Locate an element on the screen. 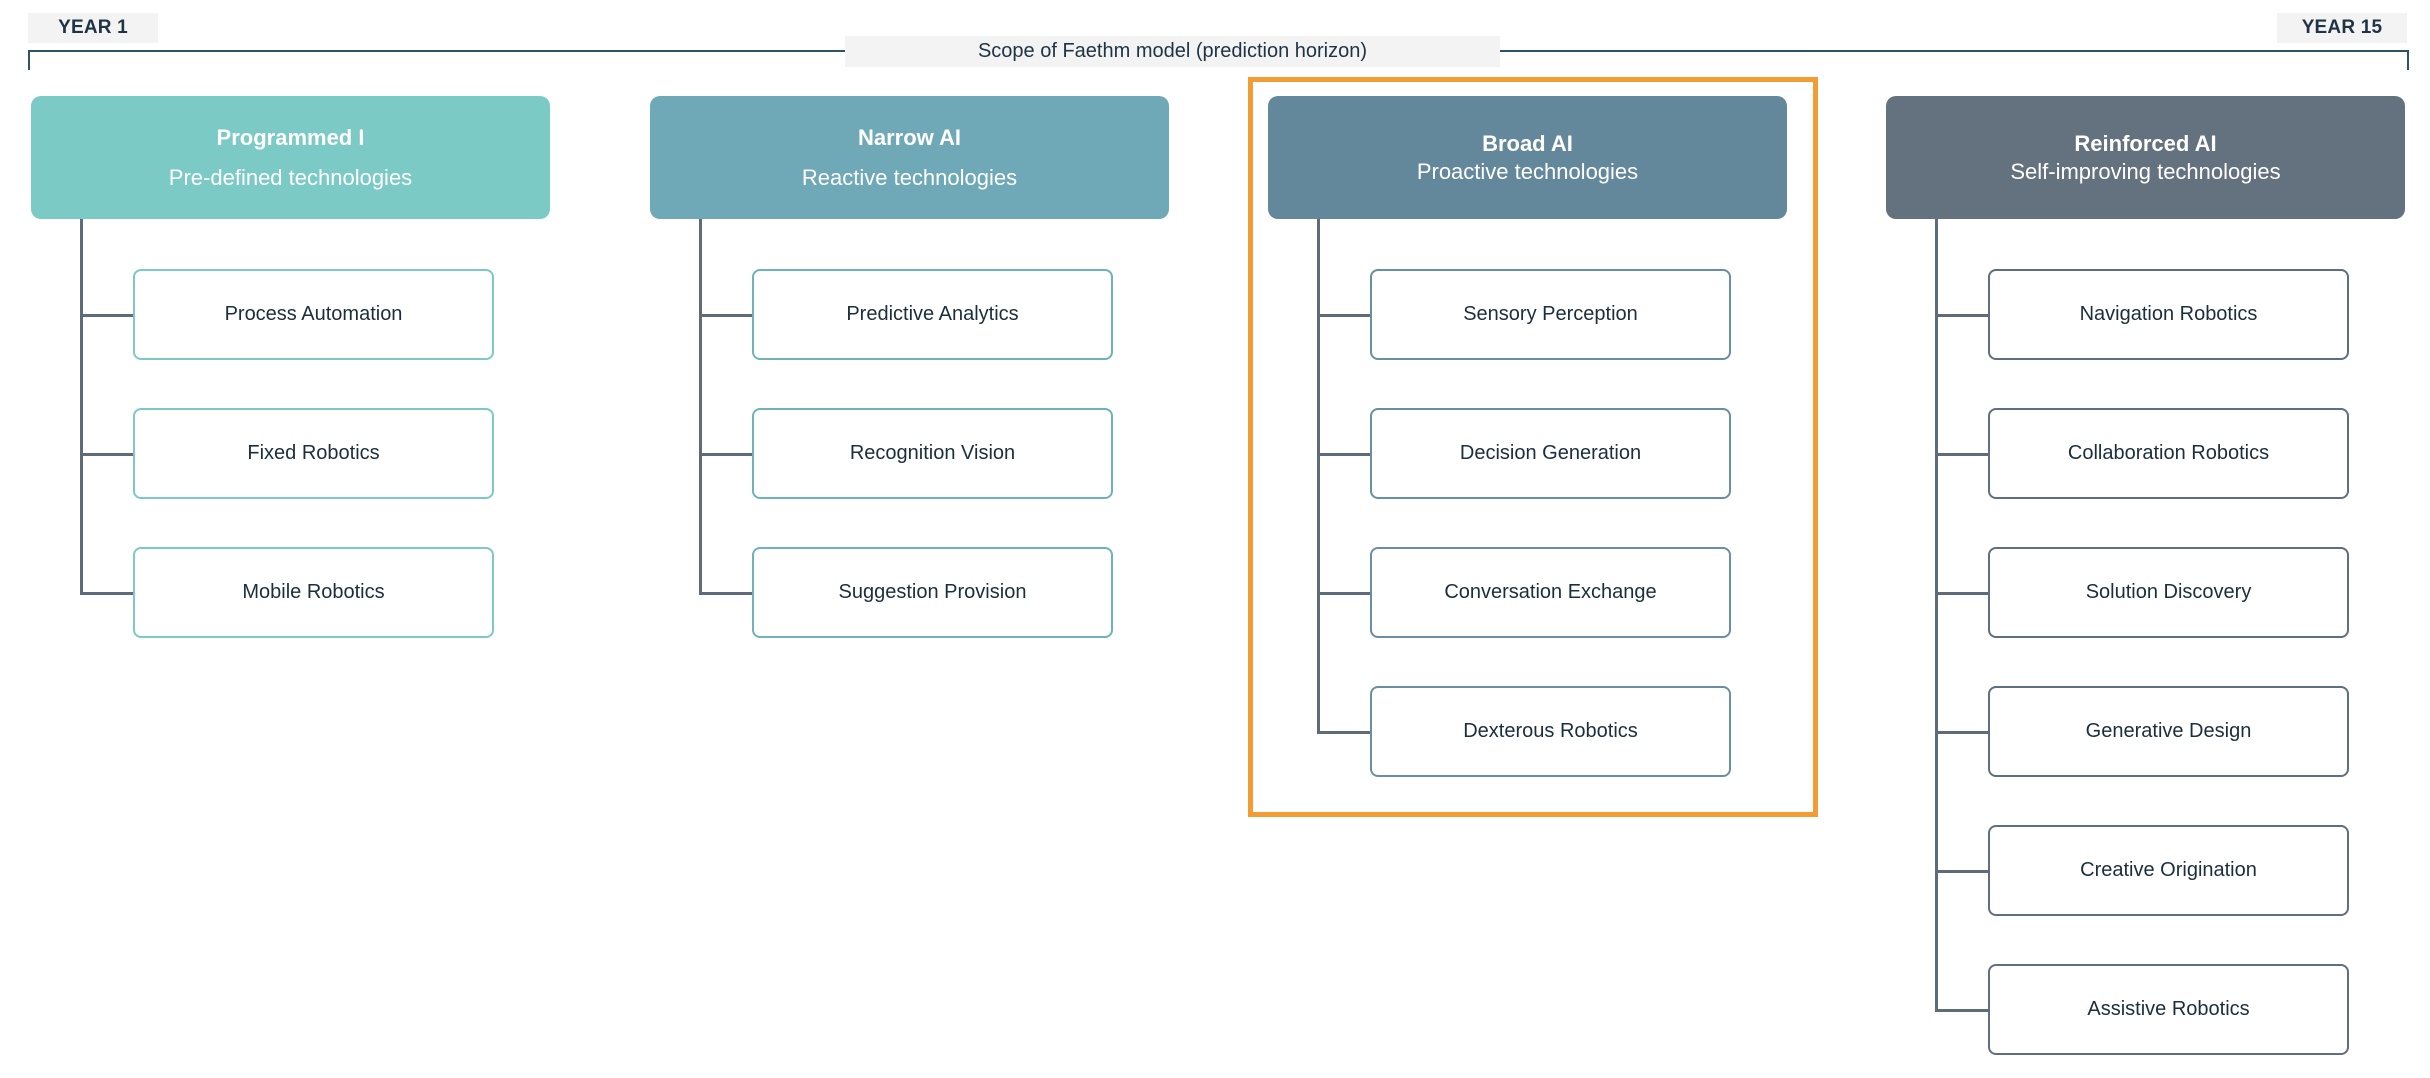  technology-item: Suggestion Provision is located at coordinates (932, 592).